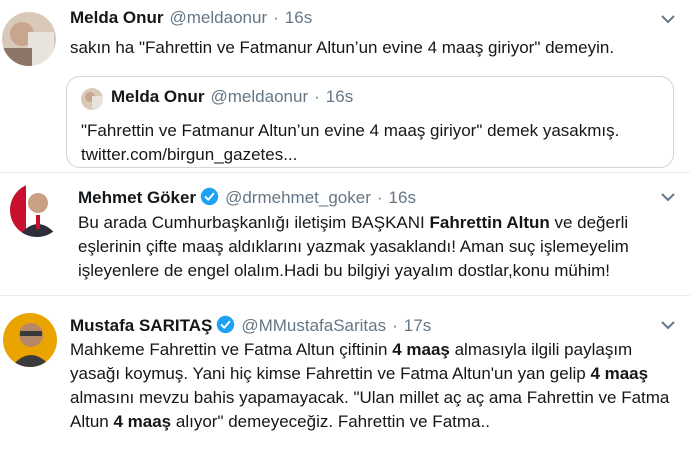  I want to click on quoted-author-handle: @meldaonur, so click(259, 96).